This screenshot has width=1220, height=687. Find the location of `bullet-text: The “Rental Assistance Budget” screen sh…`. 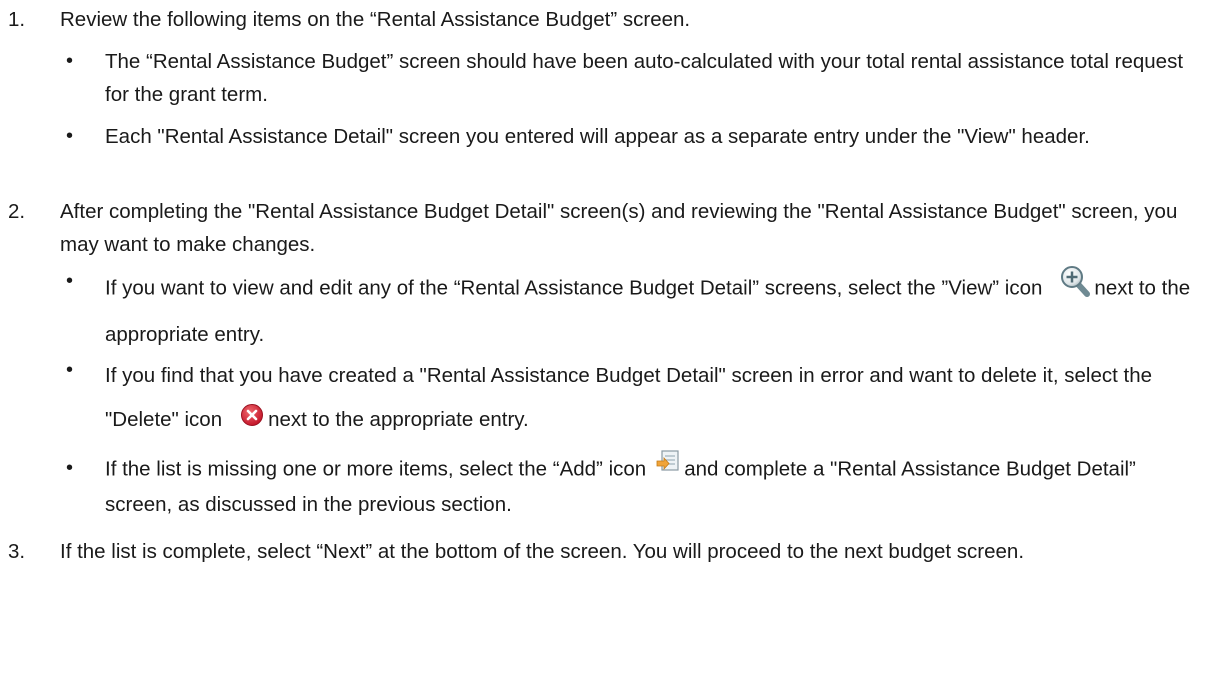

bullet-text: The “Rental Assistance Budget” screen sh… is located at coordinates (644, 78).